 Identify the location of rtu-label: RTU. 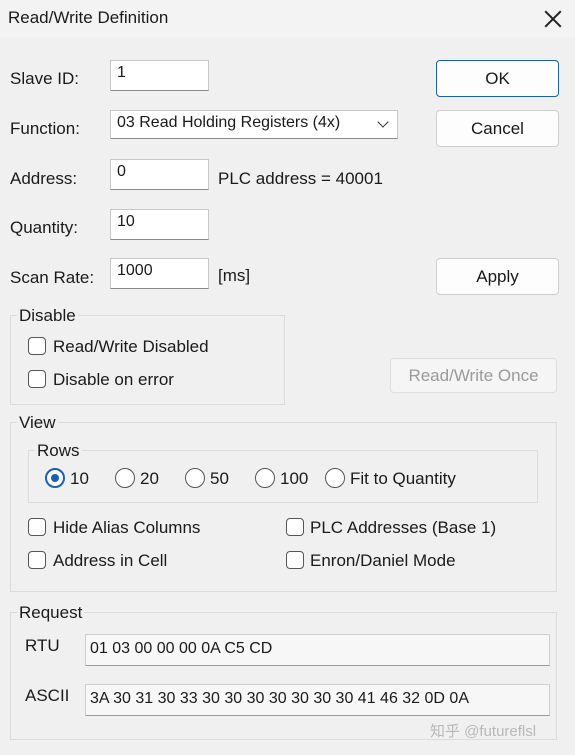
(42, 645).